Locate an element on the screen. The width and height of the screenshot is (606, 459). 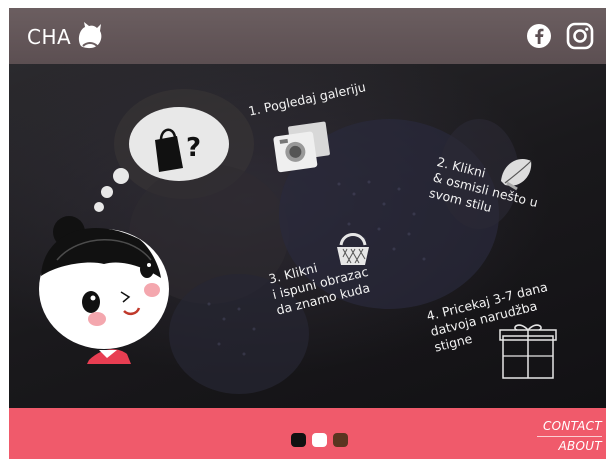
site-footer: CONTACT ABOUT is located at coordinates (307, 433).